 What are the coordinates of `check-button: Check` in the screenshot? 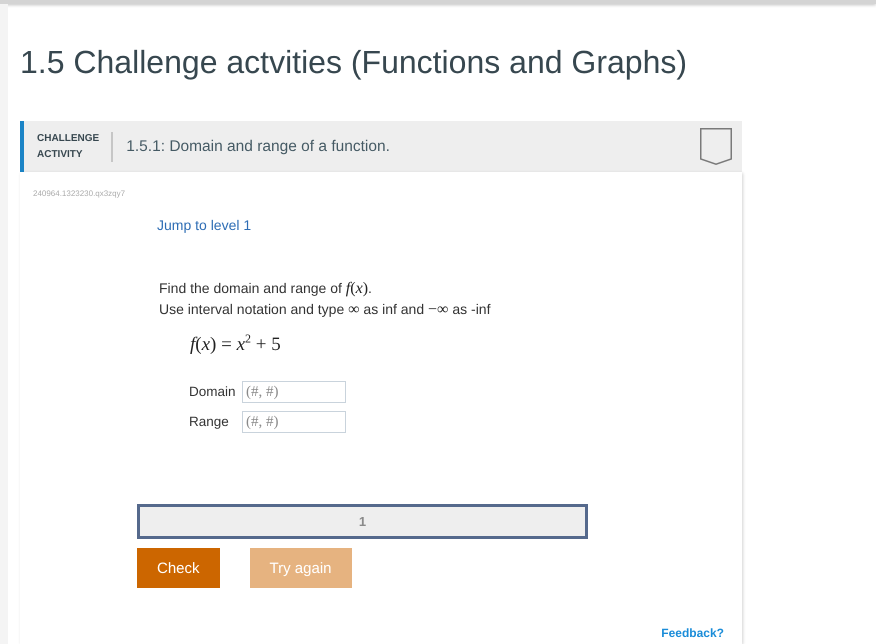 It's located at (178, 568).